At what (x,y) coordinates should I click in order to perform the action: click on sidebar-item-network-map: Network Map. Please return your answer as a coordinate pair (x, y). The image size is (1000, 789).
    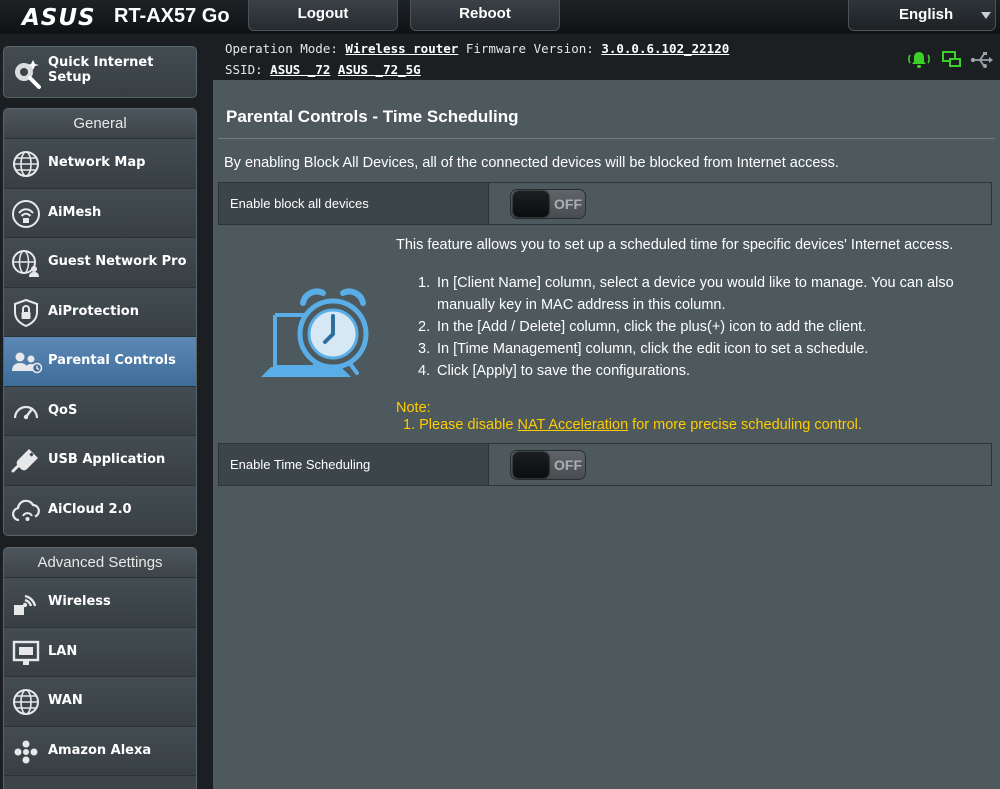
    Looking at the image, I should click on (100, 164).